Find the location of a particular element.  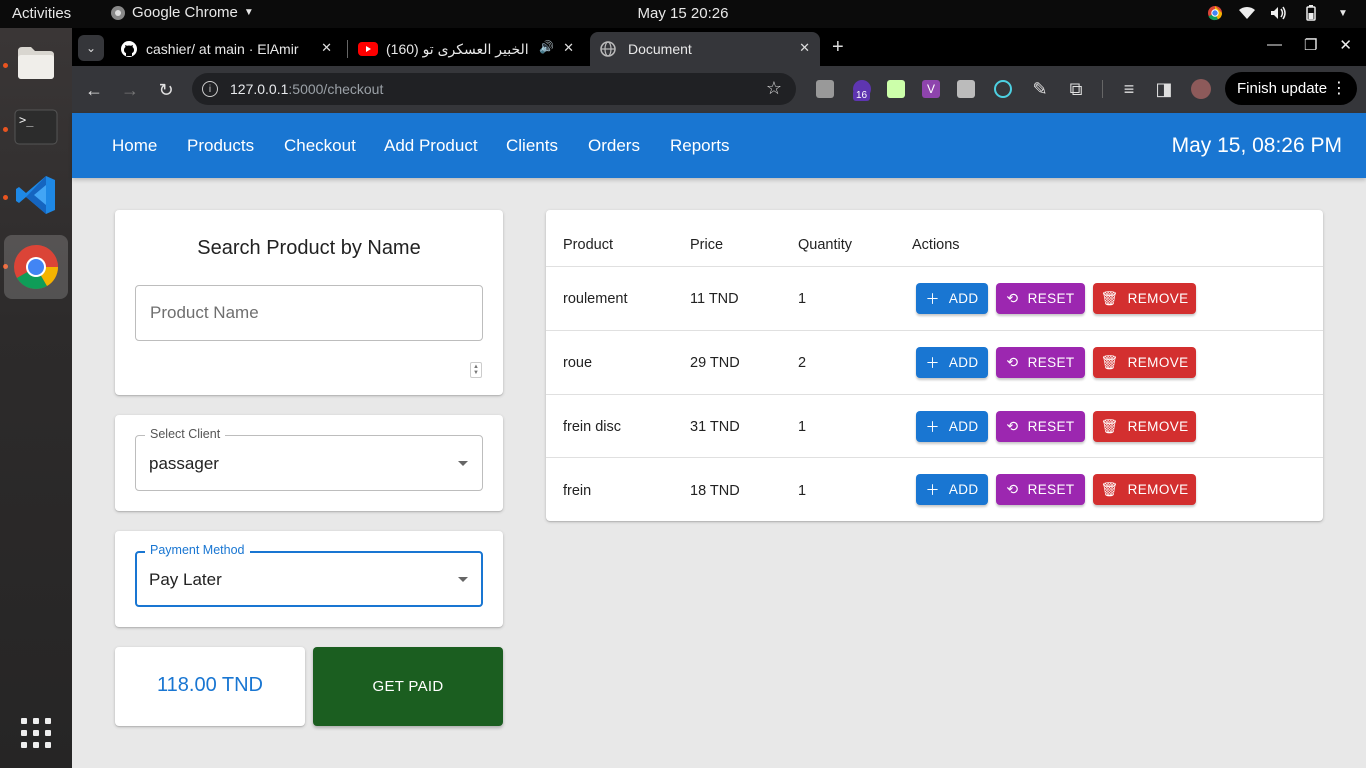

nav-products: Products is located at coordinates (220, 146).